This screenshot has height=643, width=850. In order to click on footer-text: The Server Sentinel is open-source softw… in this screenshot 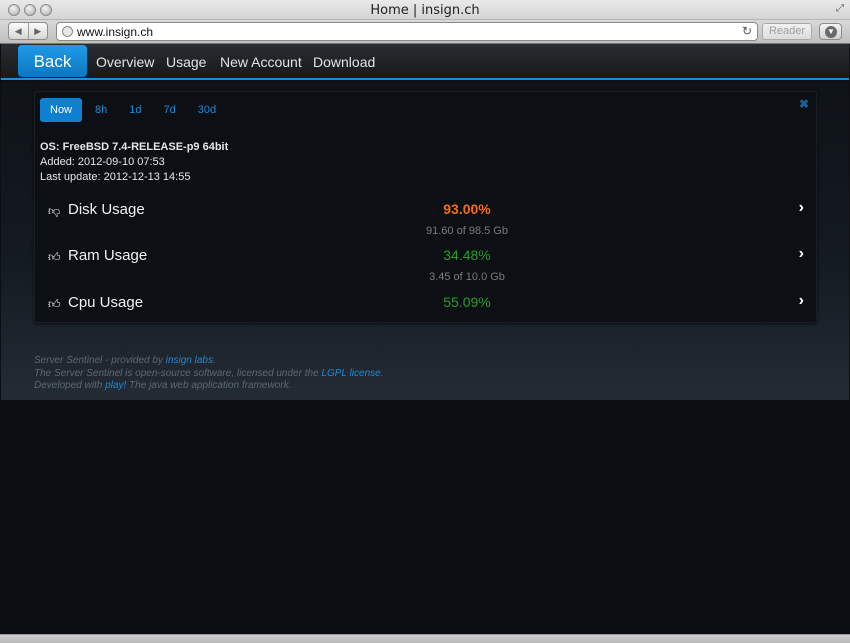, I will do `click(178, 373)`.